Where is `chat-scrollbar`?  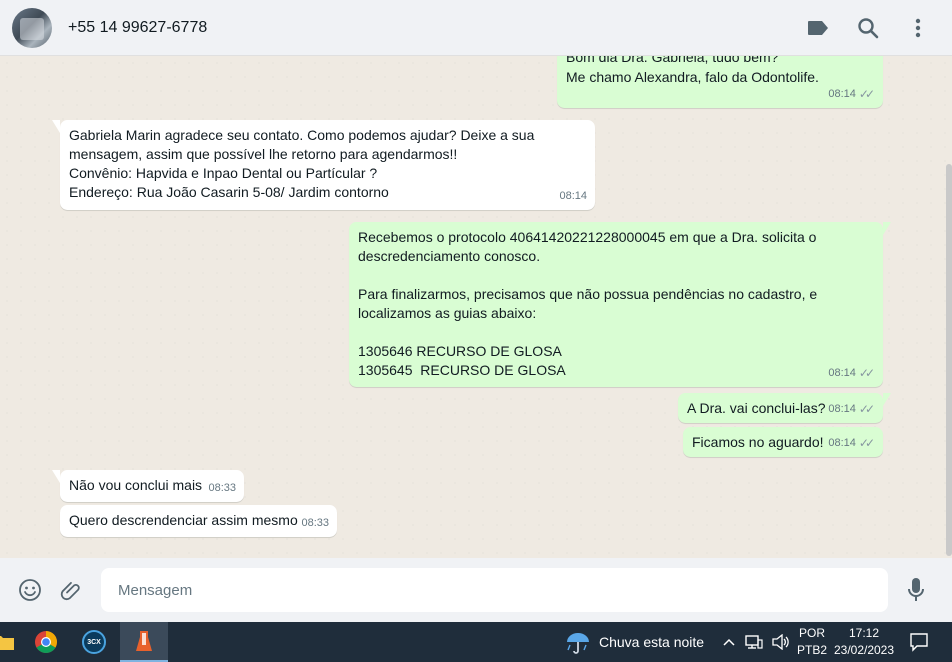
chat-scrollbar is located at coordinates (949, 360).